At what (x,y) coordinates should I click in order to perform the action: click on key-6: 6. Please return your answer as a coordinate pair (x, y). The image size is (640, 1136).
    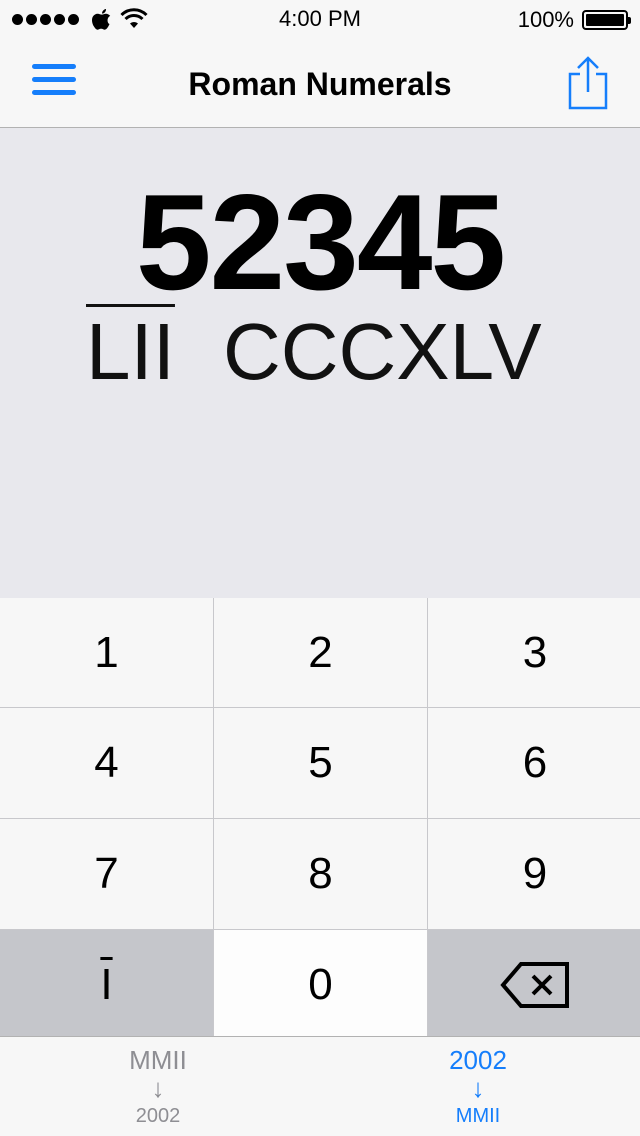
    Looking at the image, I should click on (534, 763).